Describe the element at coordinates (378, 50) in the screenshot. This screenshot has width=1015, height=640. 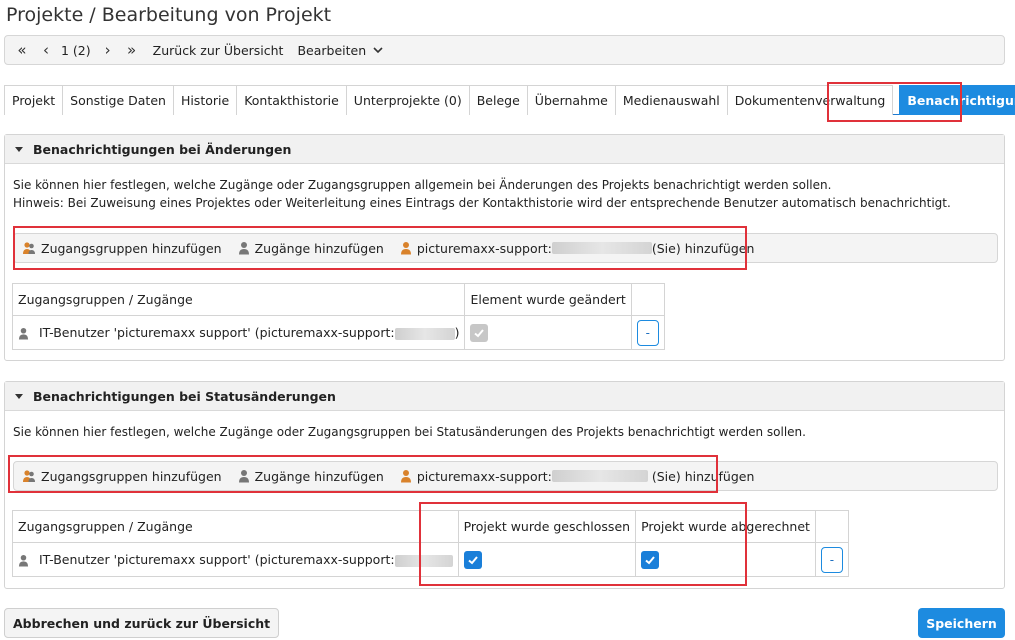
I see `chevron-down-icon` at that location.